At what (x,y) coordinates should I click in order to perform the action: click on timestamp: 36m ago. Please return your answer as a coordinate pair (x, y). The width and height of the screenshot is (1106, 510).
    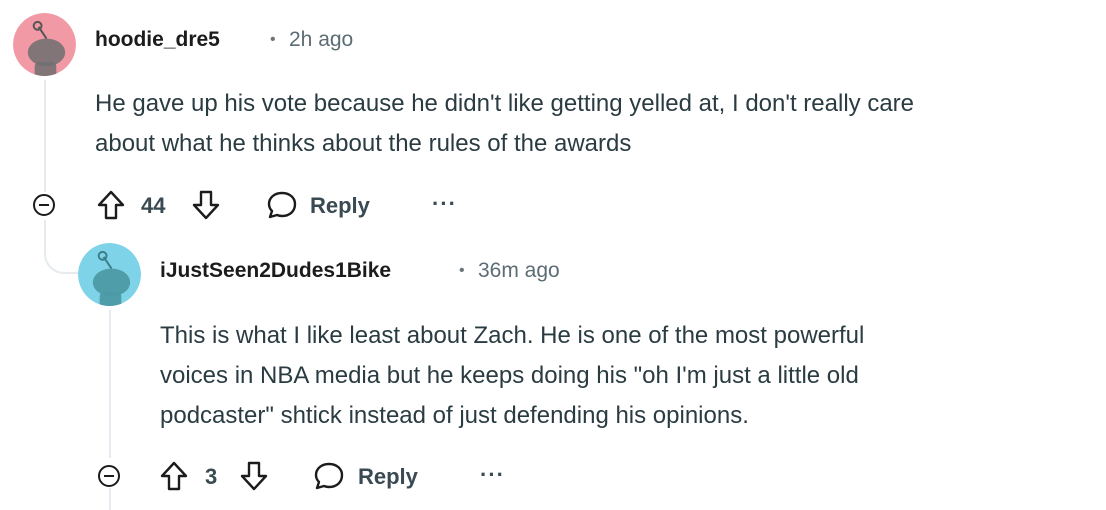
    Looking at the image, I should click on (519, 271).